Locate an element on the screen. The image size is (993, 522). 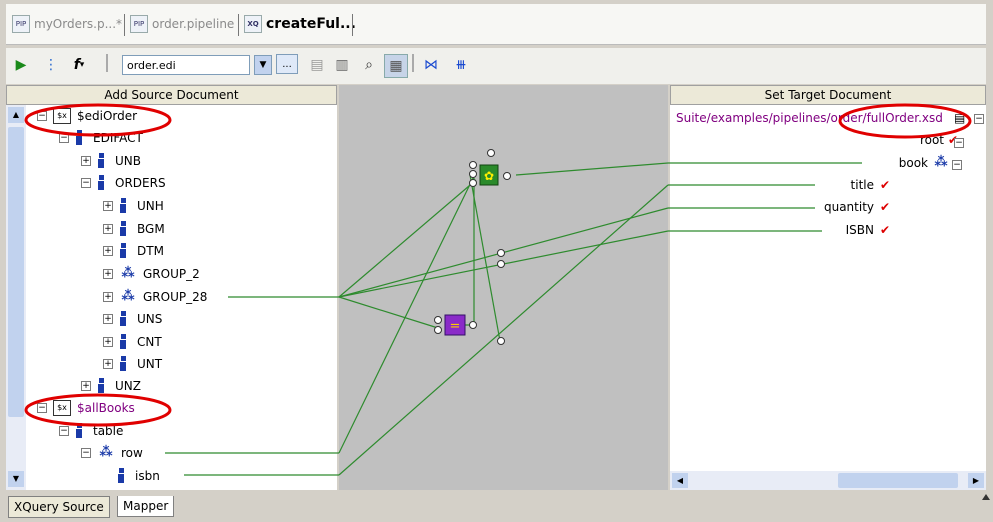
bottom-tab-bar: XQuery Source Mapper is located at coordinates (496, 507).